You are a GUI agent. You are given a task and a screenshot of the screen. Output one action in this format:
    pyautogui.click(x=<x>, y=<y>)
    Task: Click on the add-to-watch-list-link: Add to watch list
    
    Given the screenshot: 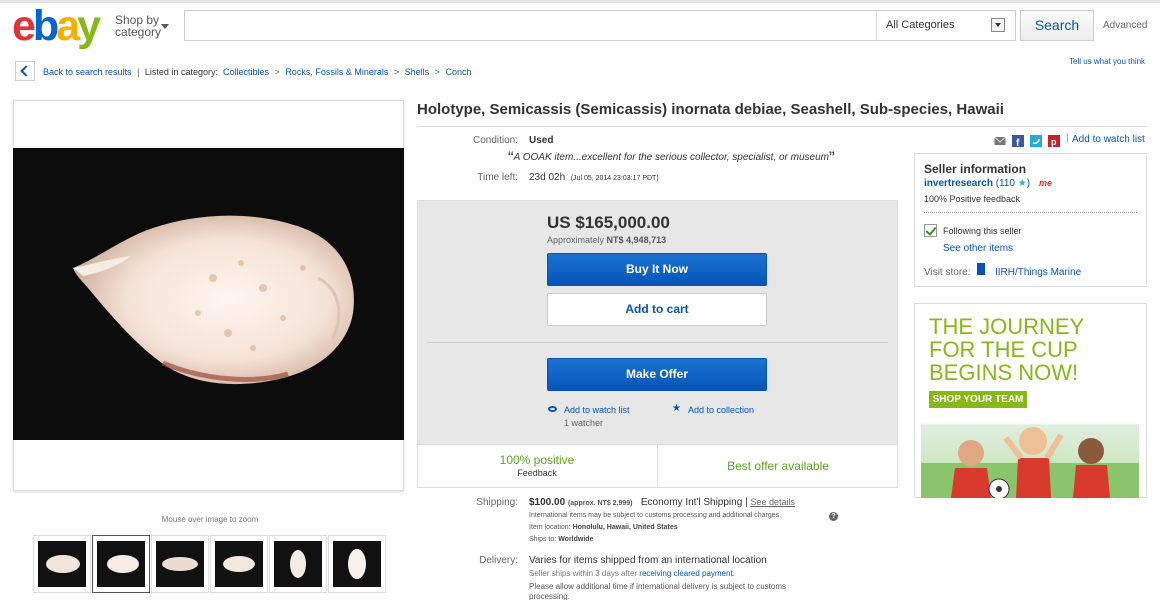 What is the action you would take?
    pyautogui.click(x=1108, y=139)
    